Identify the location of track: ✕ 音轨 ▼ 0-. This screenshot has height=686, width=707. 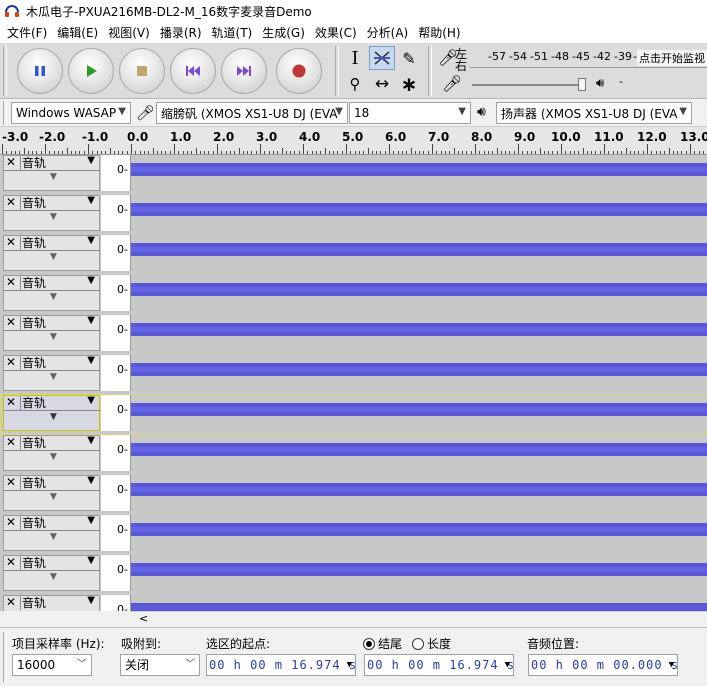
(353, 603).